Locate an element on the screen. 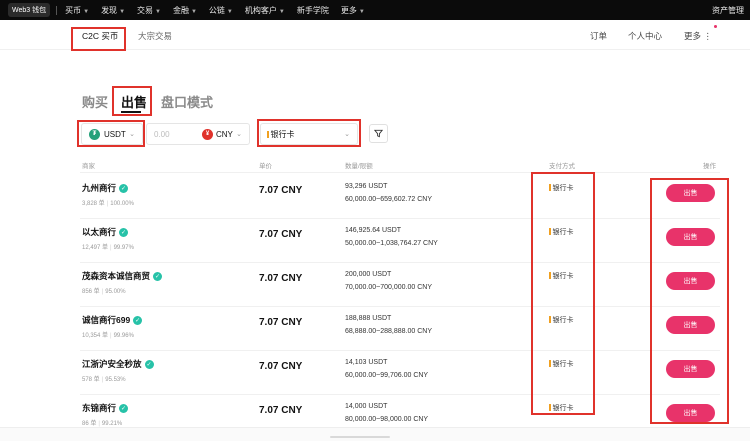 Image resolution: width=750 pixels, height=441 pixels. fiat-select: CNY is located at coordinates (224, 134).